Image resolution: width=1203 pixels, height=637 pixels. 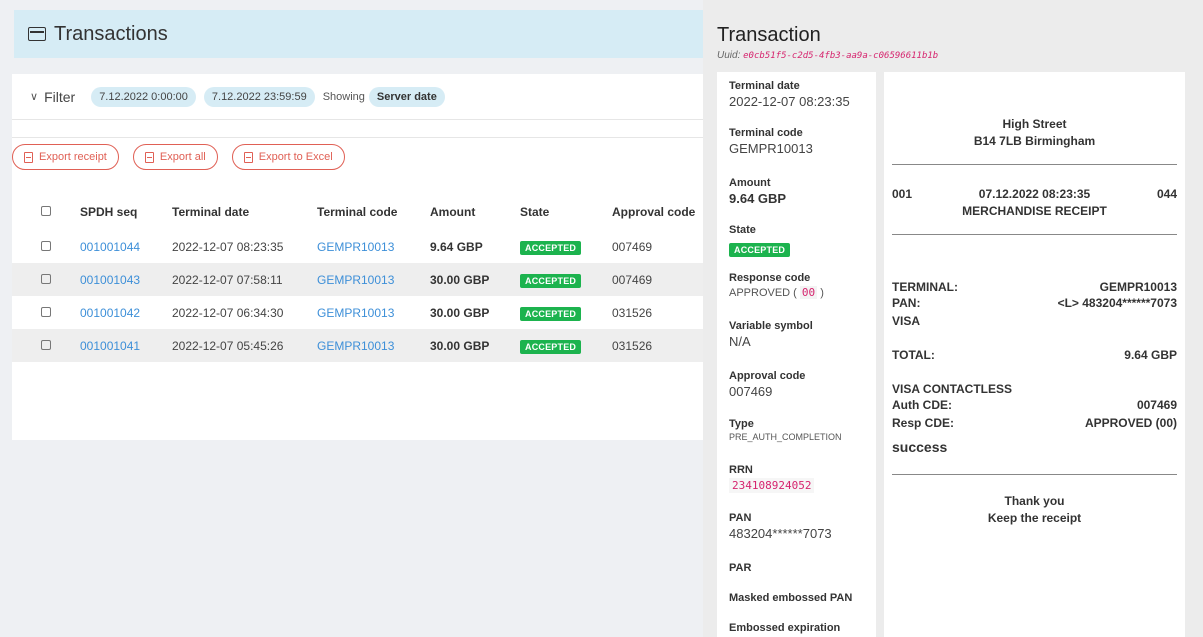 What do you see at coordinates (34, 96) in the screenshot?
I see `chevron-down-icon: ∨` at bounding box center [34, 96].